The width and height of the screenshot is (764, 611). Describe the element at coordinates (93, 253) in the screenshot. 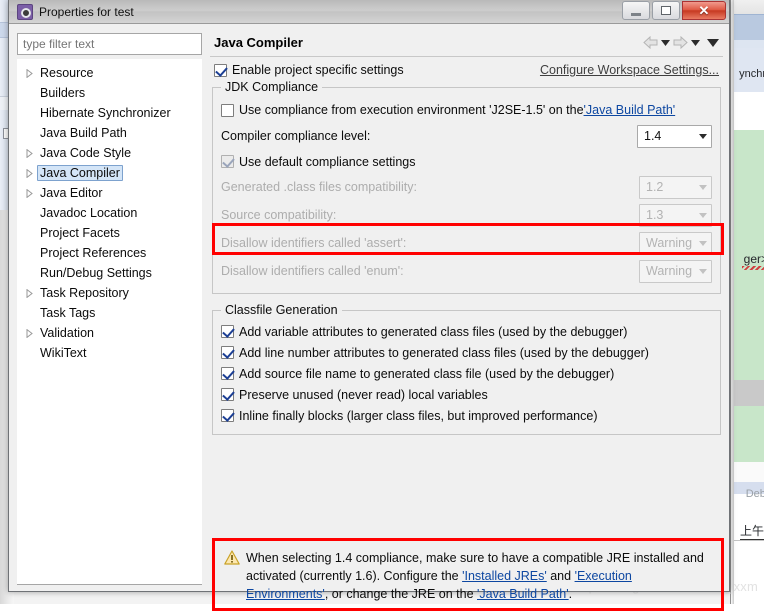

I see `sidebar-item-label: Project References` at that location.